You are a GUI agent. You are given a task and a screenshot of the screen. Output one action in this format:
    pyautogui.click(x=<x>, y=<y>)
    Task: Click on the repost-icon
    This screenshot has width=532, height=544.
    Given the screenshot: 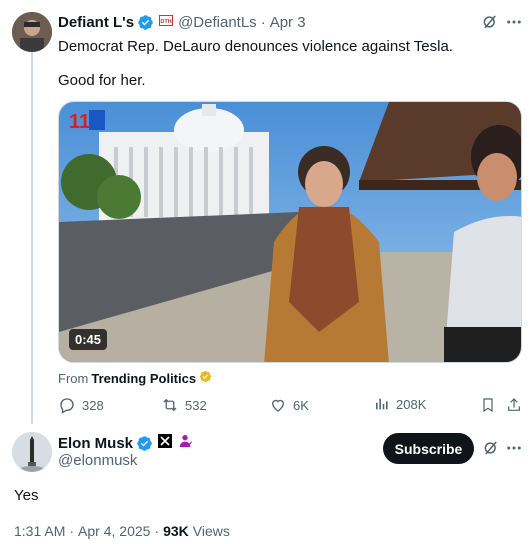 What is the action you would take?
    pyautogui.click(x=170, y=405)
    